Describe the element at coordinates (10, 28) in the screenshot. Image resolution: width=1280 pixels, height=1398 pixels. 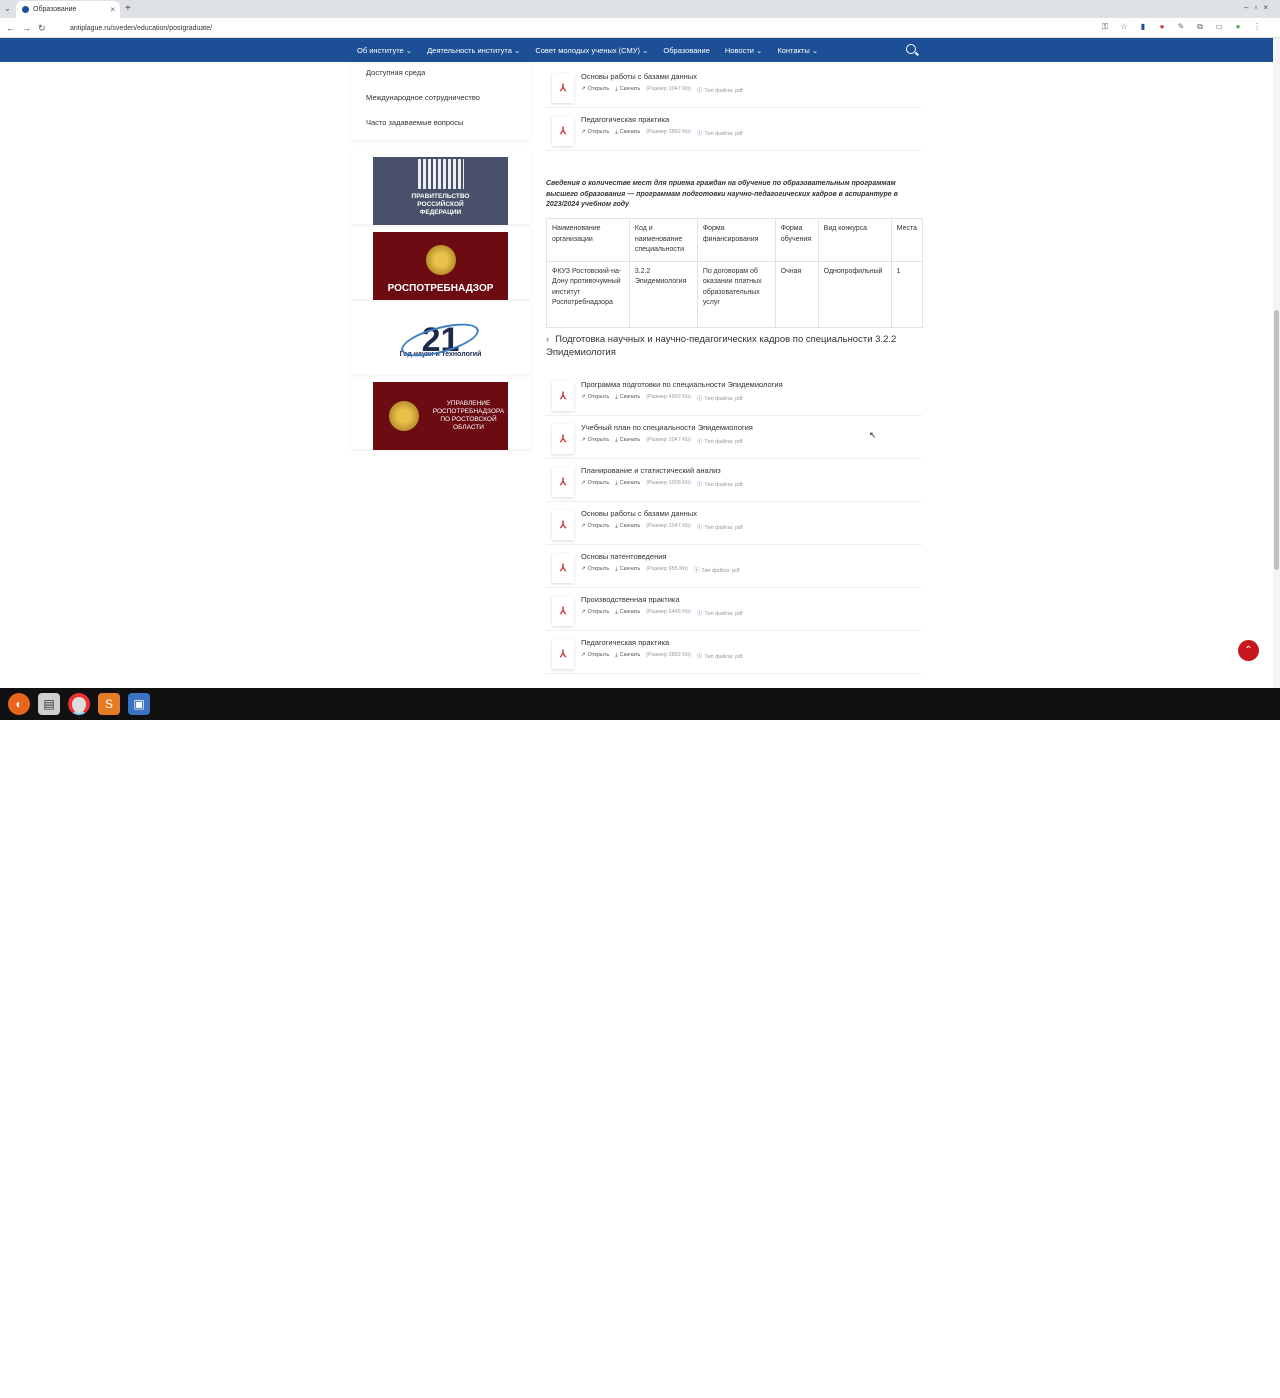
I see `back-icon: ←` at that location.